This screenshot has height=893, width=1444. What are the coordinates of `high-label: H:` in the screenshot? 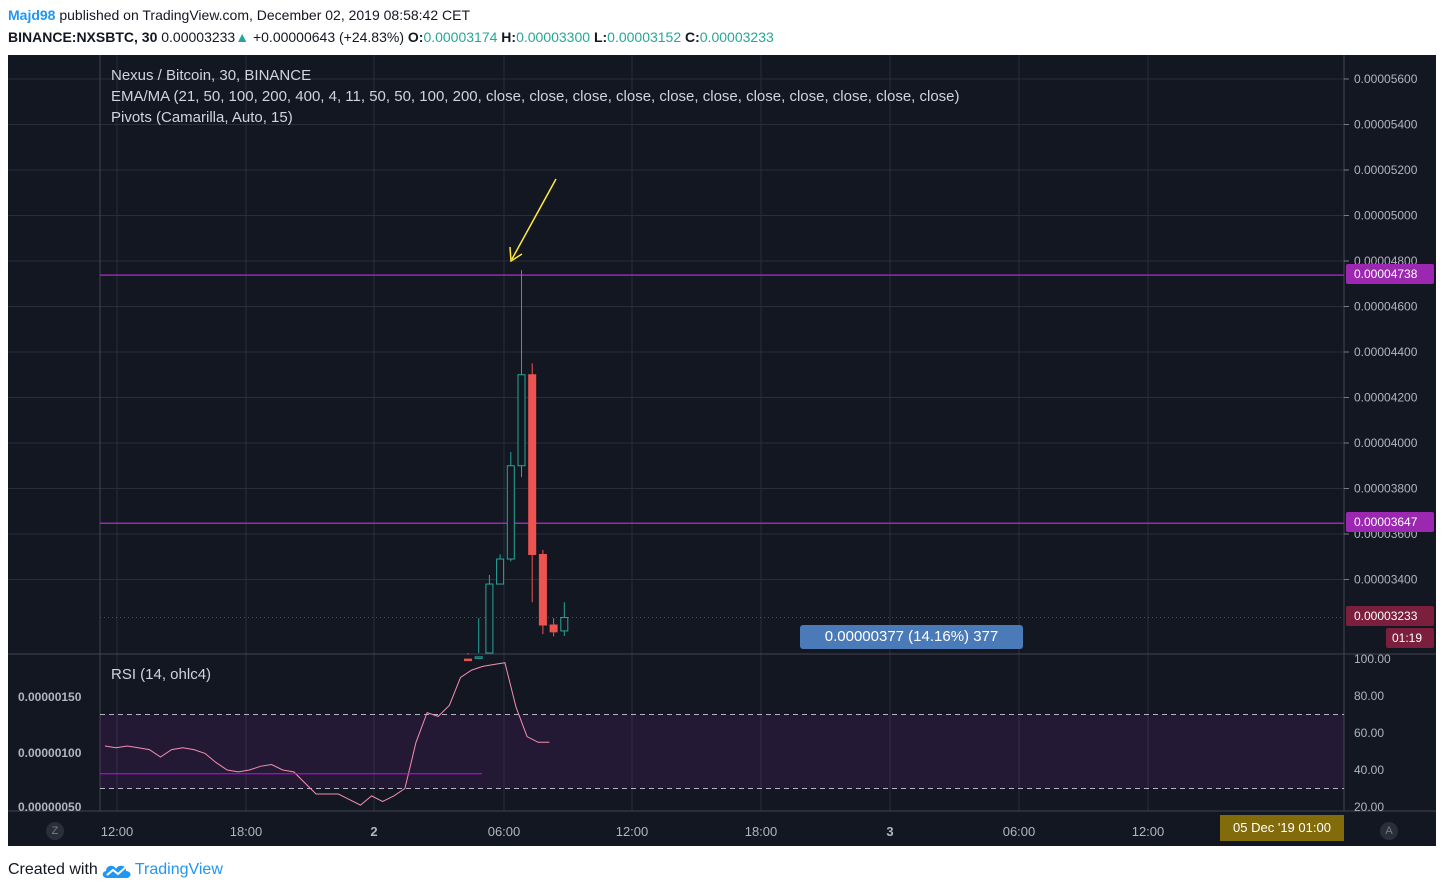 It's located at (509, 37).